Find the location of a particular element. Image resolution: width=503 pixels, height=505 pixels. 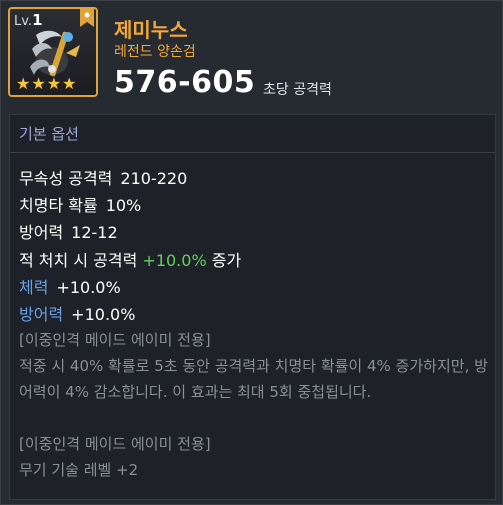

star-rating: ★ ★ ★ ★ is located at coordinates (46, 84).